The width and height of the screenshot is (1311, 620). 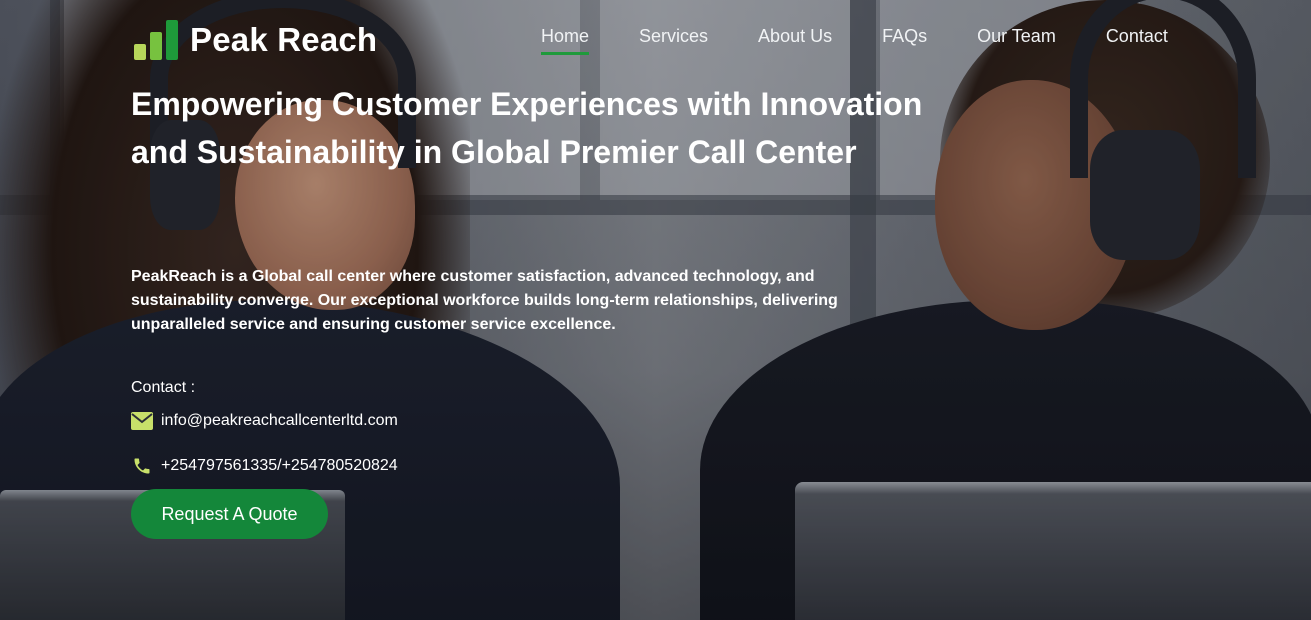 I want to click on contact-label: Contact :, so click(x=163, y=387).